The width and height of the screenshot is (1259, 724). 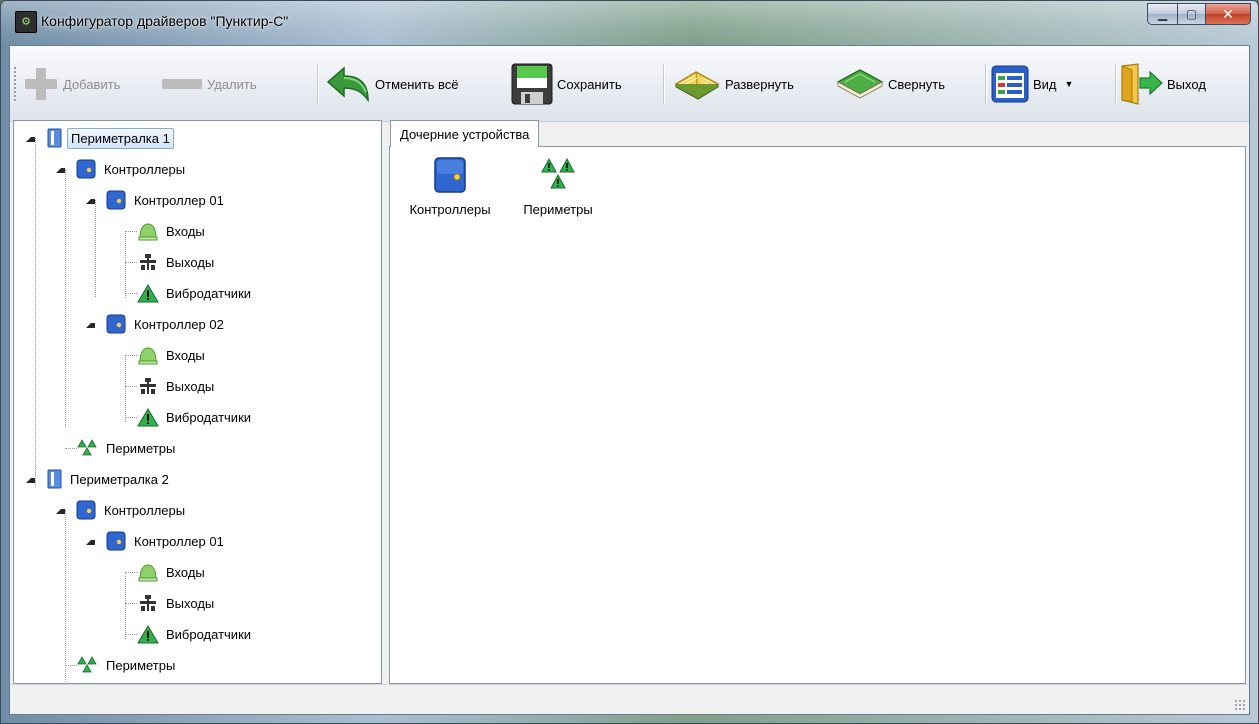 What do you see at coordinates (532, 84) in the screenshot?
I see `floppy-disk-icon` at bounding box center [532, 84].